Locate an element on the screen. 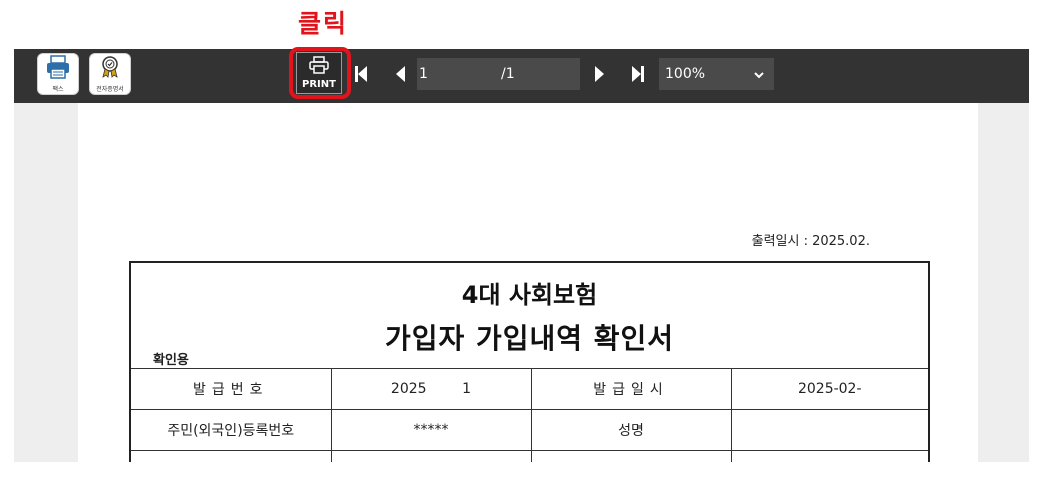 This screenshot has height=479, width=1052. fax-label: 팩스 is located at coordinates (58, 89).